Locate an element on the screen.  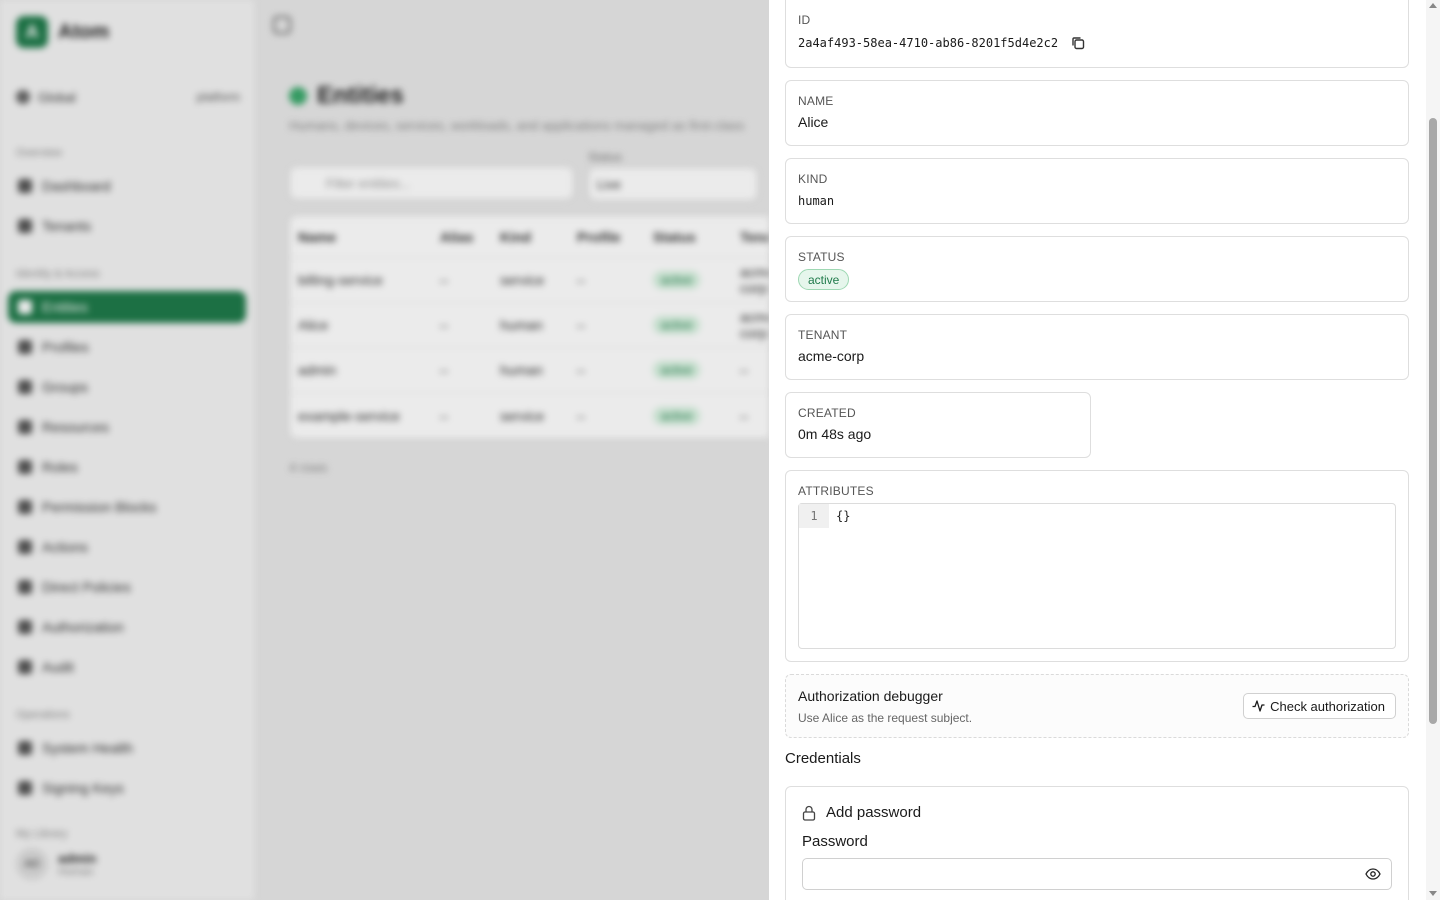
password-input is located at coordinates (1097, 874).